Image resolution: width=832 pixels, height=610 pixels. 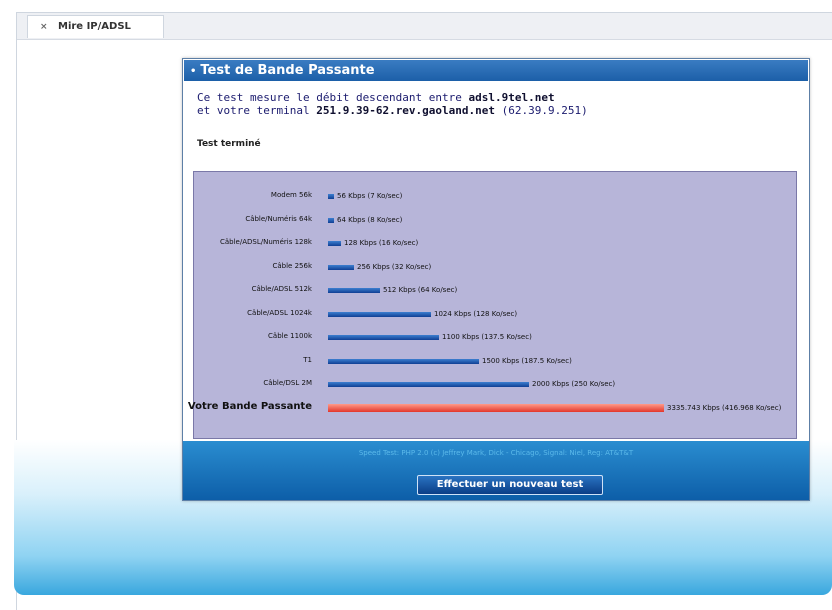 I want to click on value-label: 2000 Kbps (250 Ko/sec), so click(x=574, y=384).